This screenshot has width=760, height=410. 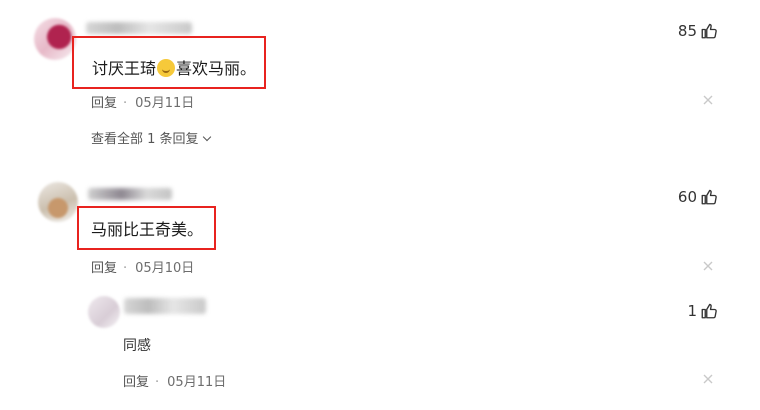 What do you see at coordinates (692, 311) in the screenshot?
I see `like-count: 1` at bounding box center [692, 311].